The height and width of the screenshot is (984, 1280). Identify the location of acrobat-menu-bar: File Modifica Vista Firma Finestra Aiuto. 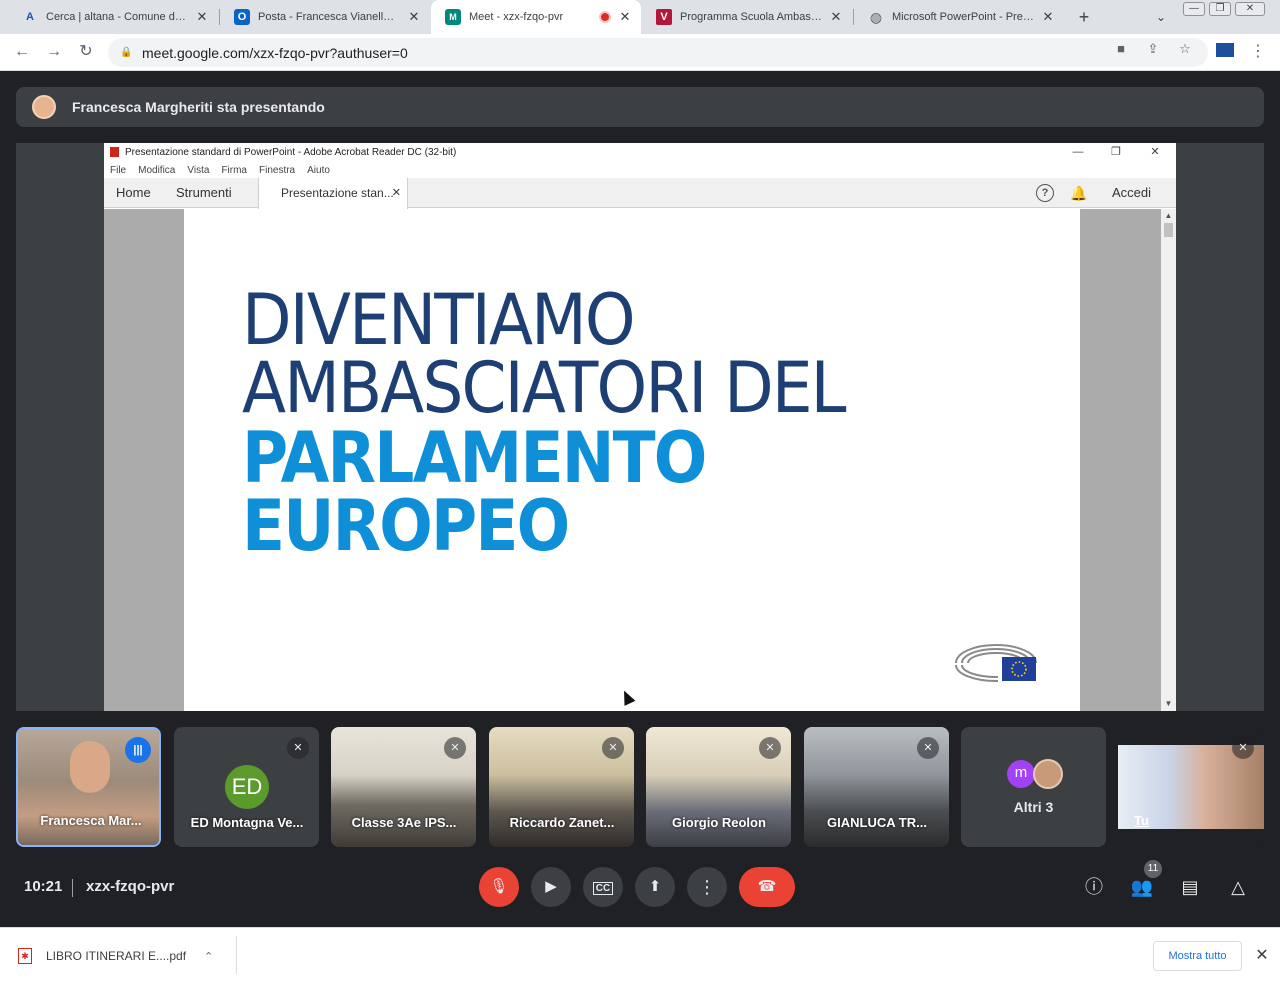
(640, 170).